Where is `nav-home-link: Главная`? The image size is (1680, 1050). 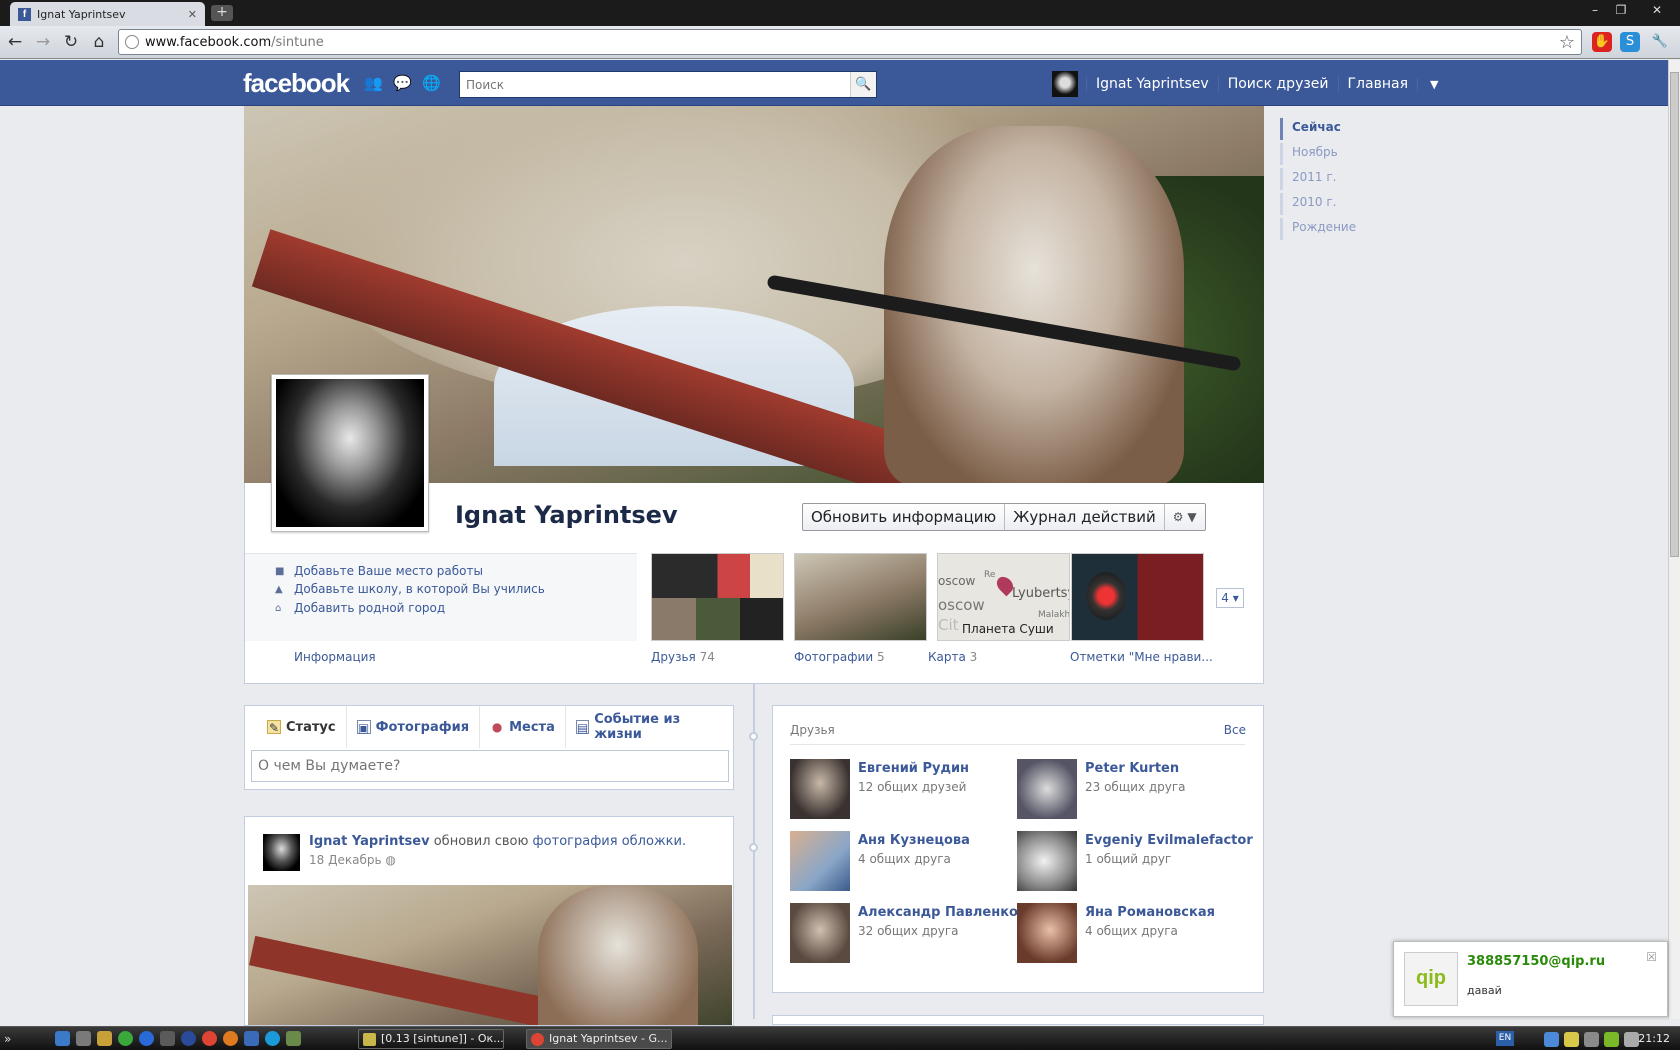 nav-home-link: Главная is located at coordinates (1377, 84).